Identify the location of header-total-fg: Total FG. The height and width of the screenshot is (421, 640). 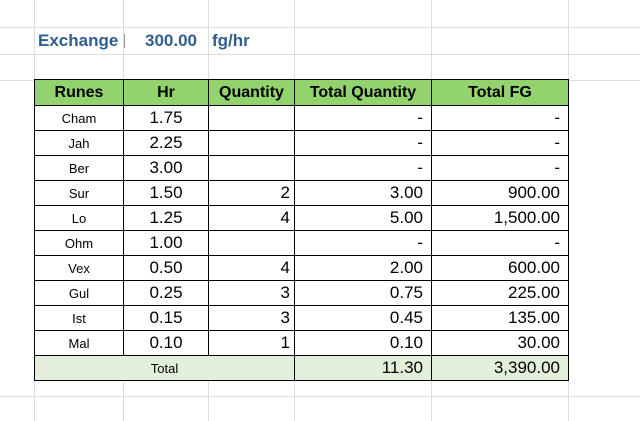
(500, 92).